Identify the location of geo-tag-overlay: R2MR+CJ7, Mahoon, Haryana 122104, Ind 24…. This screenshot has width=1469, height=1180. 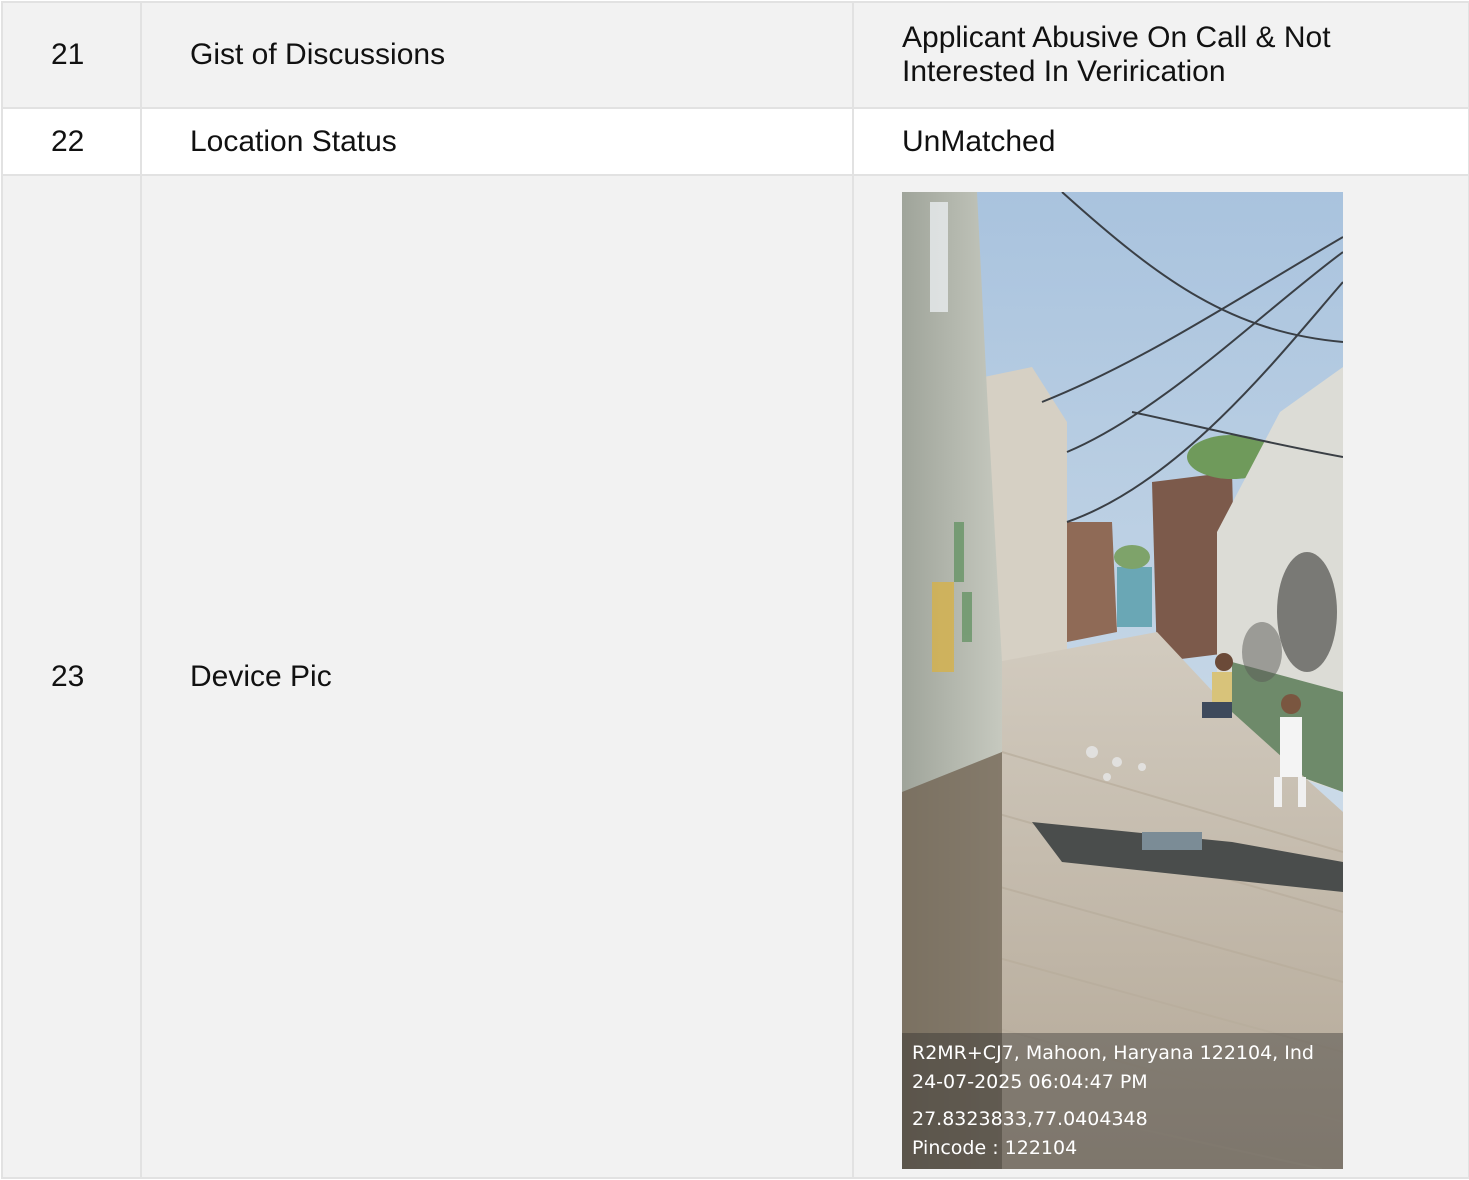
(1122, 1101).